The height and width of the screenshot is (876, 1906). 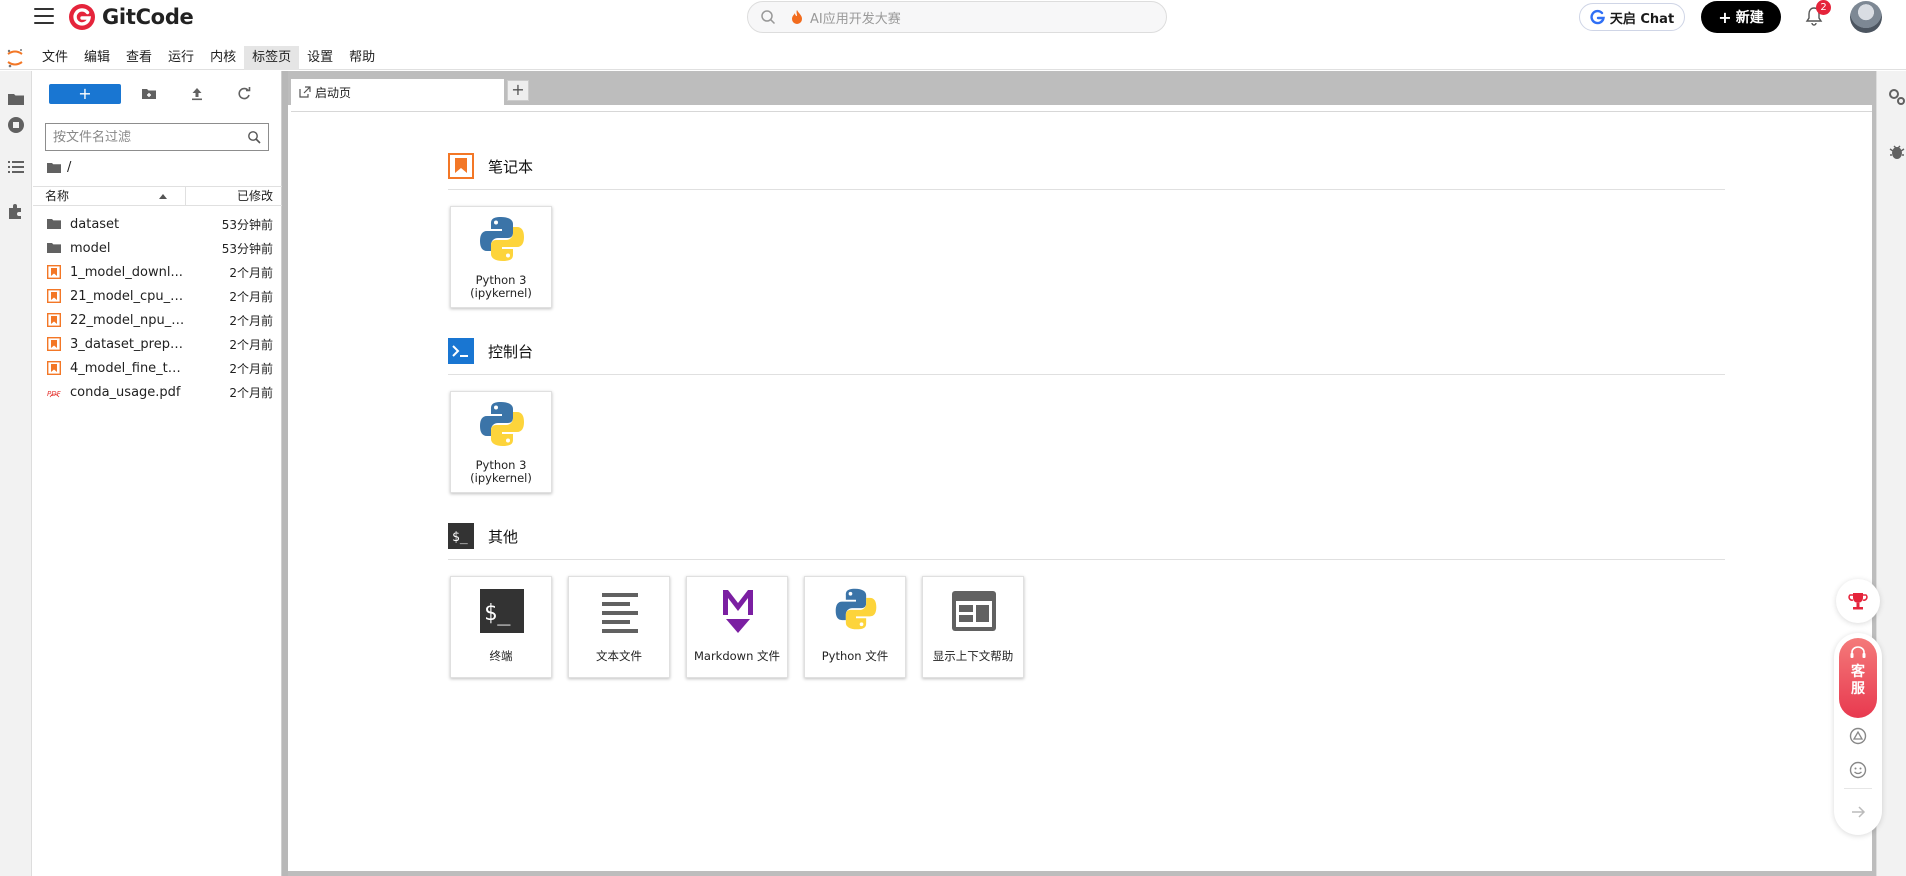 What do you see at coordinates (139, 58) in the screenshot?
I see `menu-item-2: 查看` at bounding box center [139, 58].